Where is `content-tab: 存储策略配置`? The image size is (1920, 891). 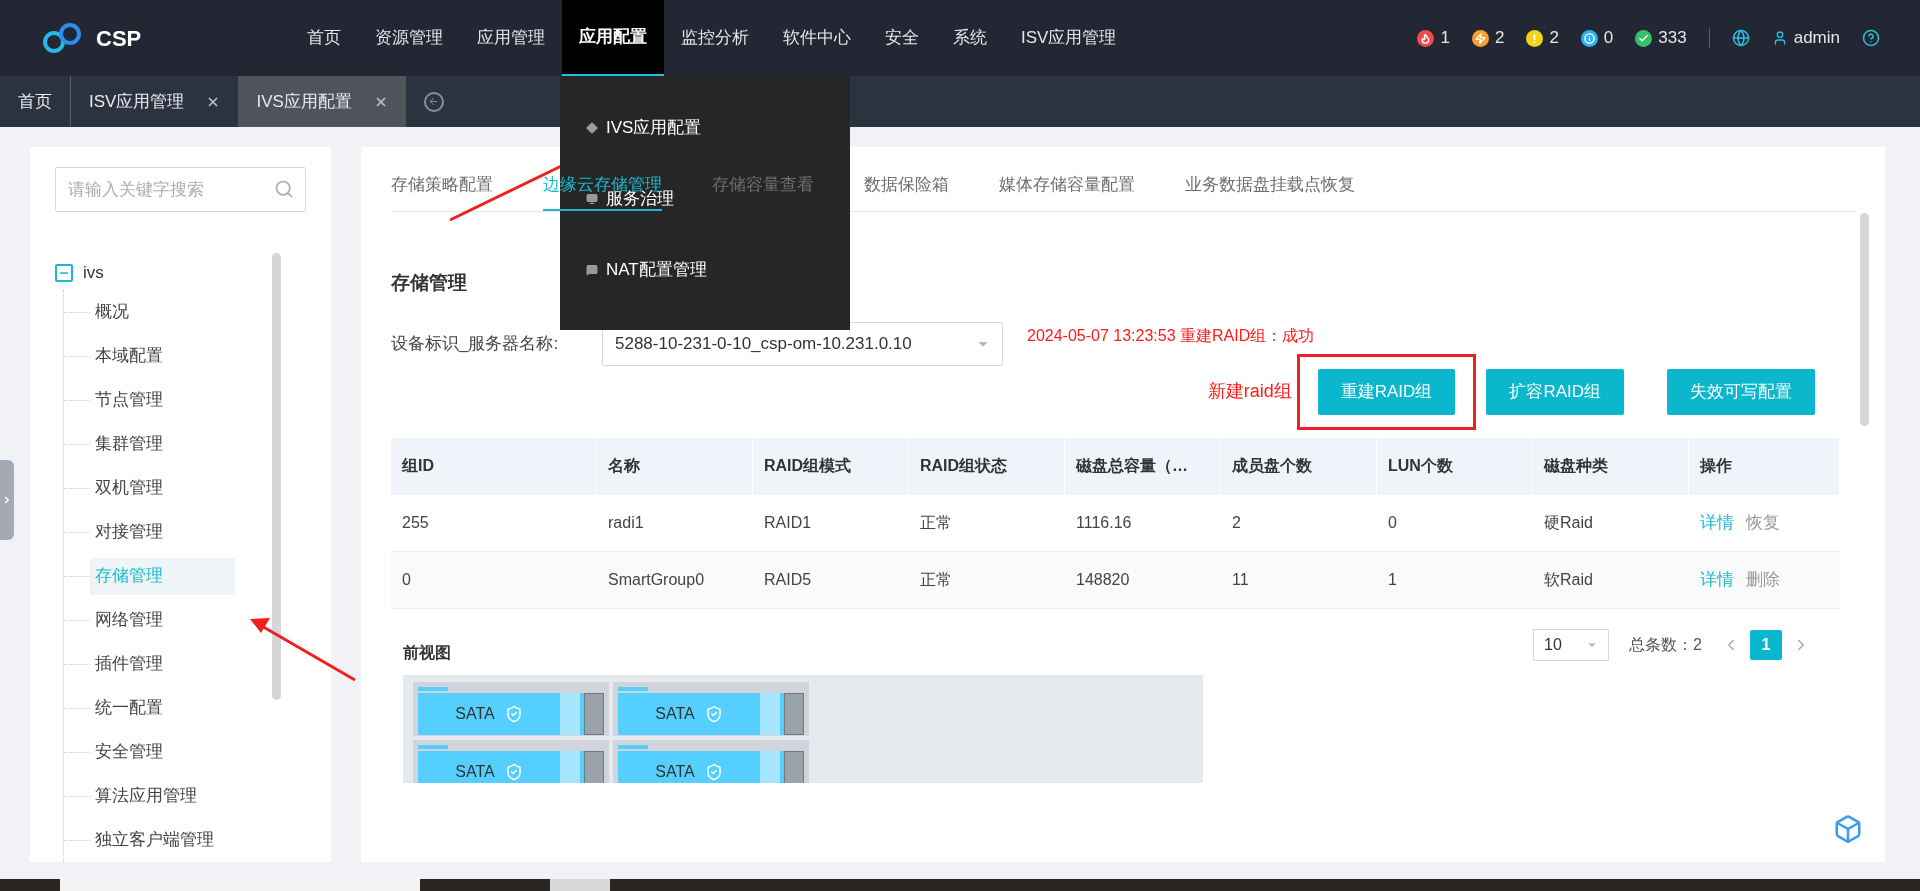
content-tab: 存储策略配置 is located at coordinates (442, 188).